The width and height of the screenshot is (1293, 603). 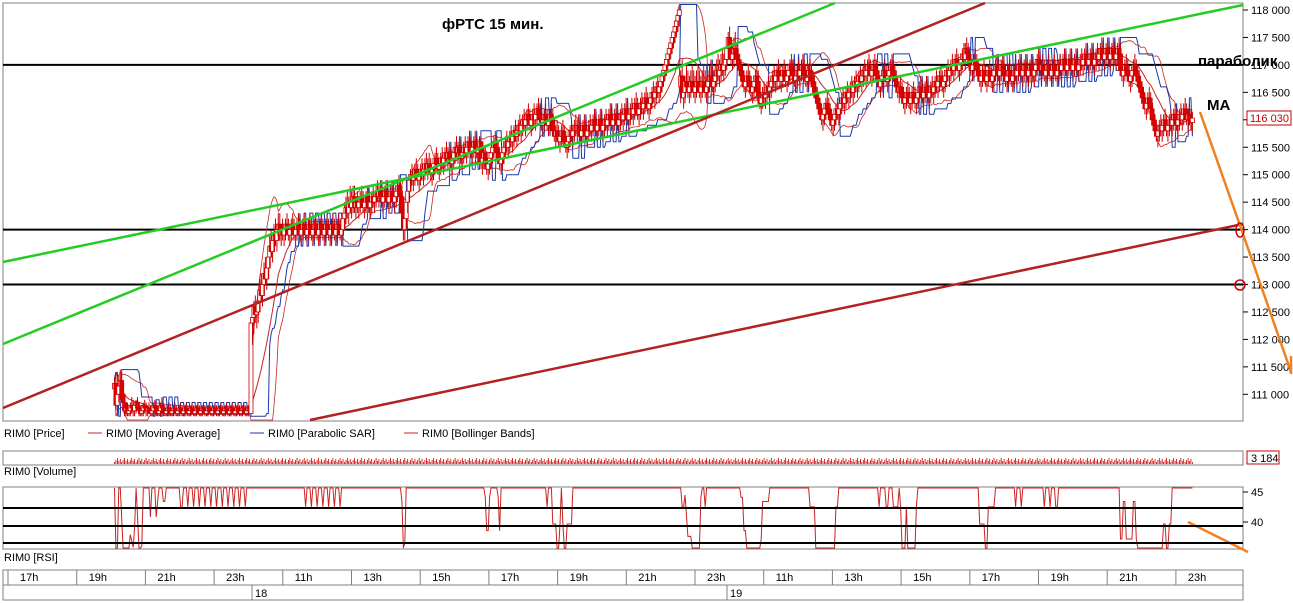 What do you see at coordinates (163, 434) in the screenshot?
I see `legend-ma: RIM0 [Moving Average]` at bounding box center [163, 434].